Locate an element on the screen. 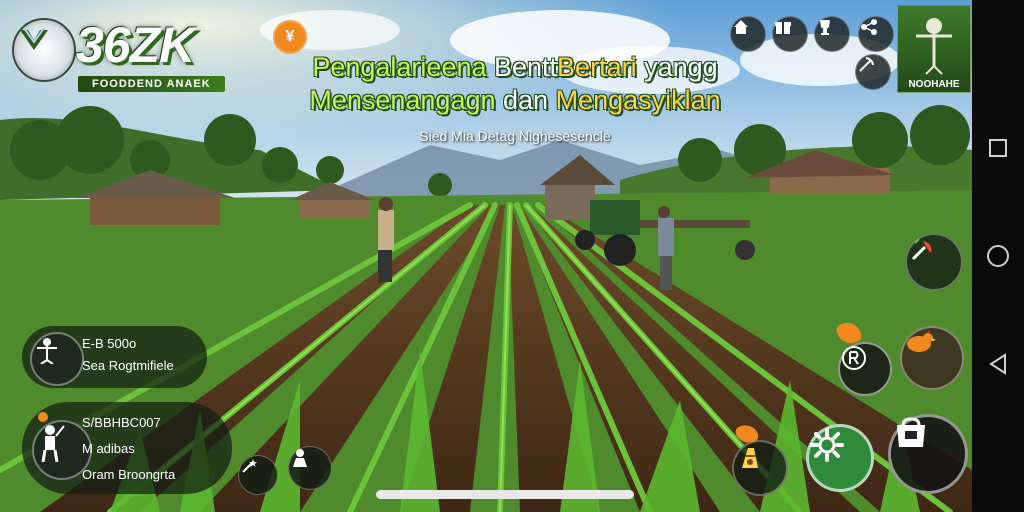 Image resolution: width=1024 pixels, height=512 pixels. headline-line-1-part-d: yangg is located at coordinates (677, 67).